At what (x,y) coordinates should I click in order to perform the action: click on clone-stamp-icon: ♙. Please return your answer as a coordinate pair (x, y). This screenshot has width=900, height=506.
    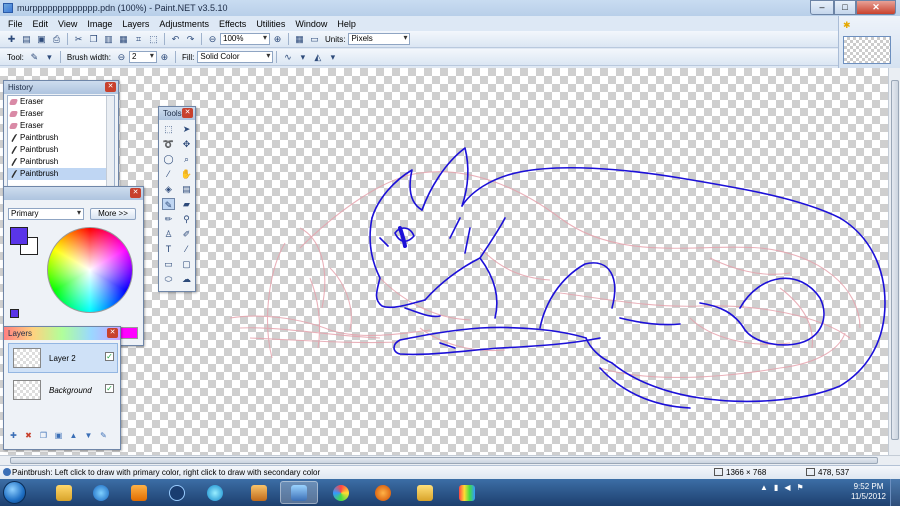
    Looking at the image, I should click on (168, 234).